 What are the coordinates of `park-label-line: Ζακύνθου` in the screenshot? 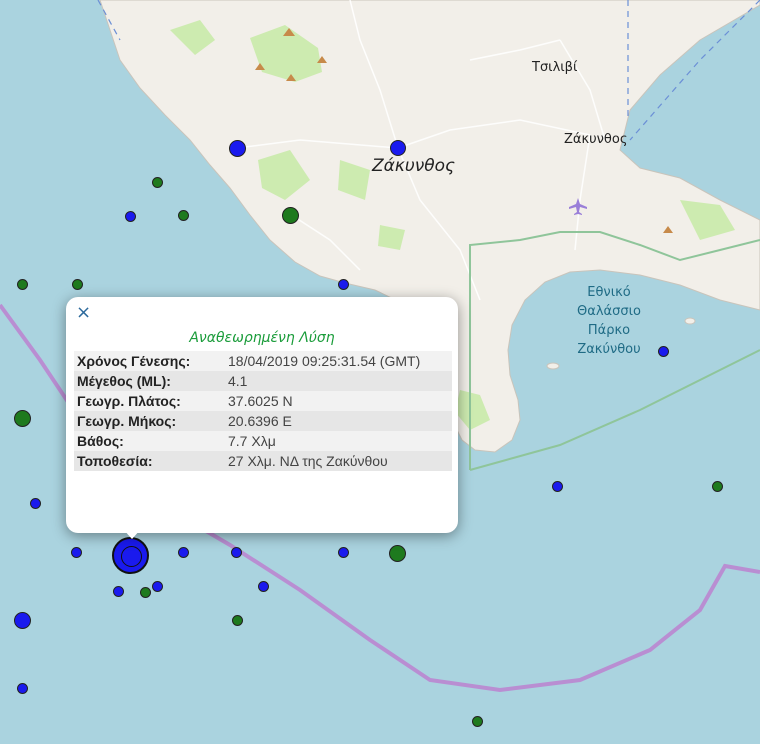 It's located at (609, 349).